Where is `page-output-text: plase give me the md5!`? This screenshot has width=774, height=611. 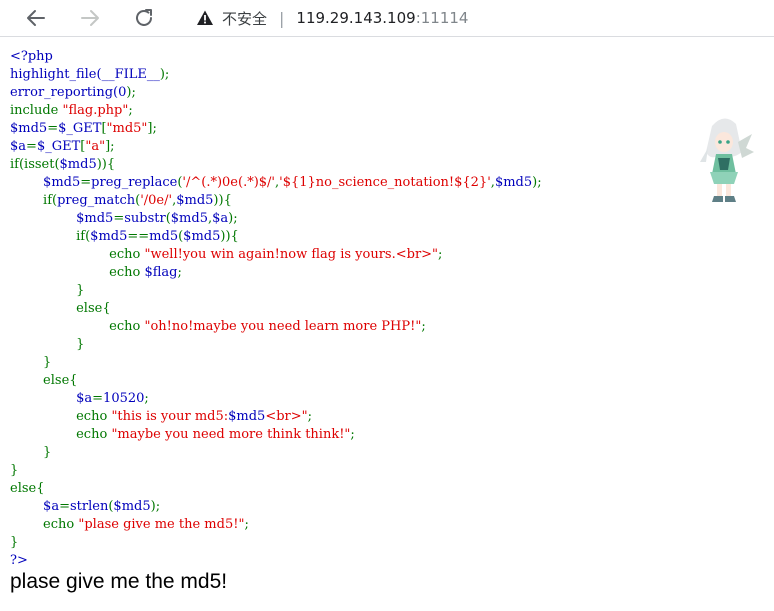
page-output-text: plase give me the md5! is located at coordinates (119, 581).